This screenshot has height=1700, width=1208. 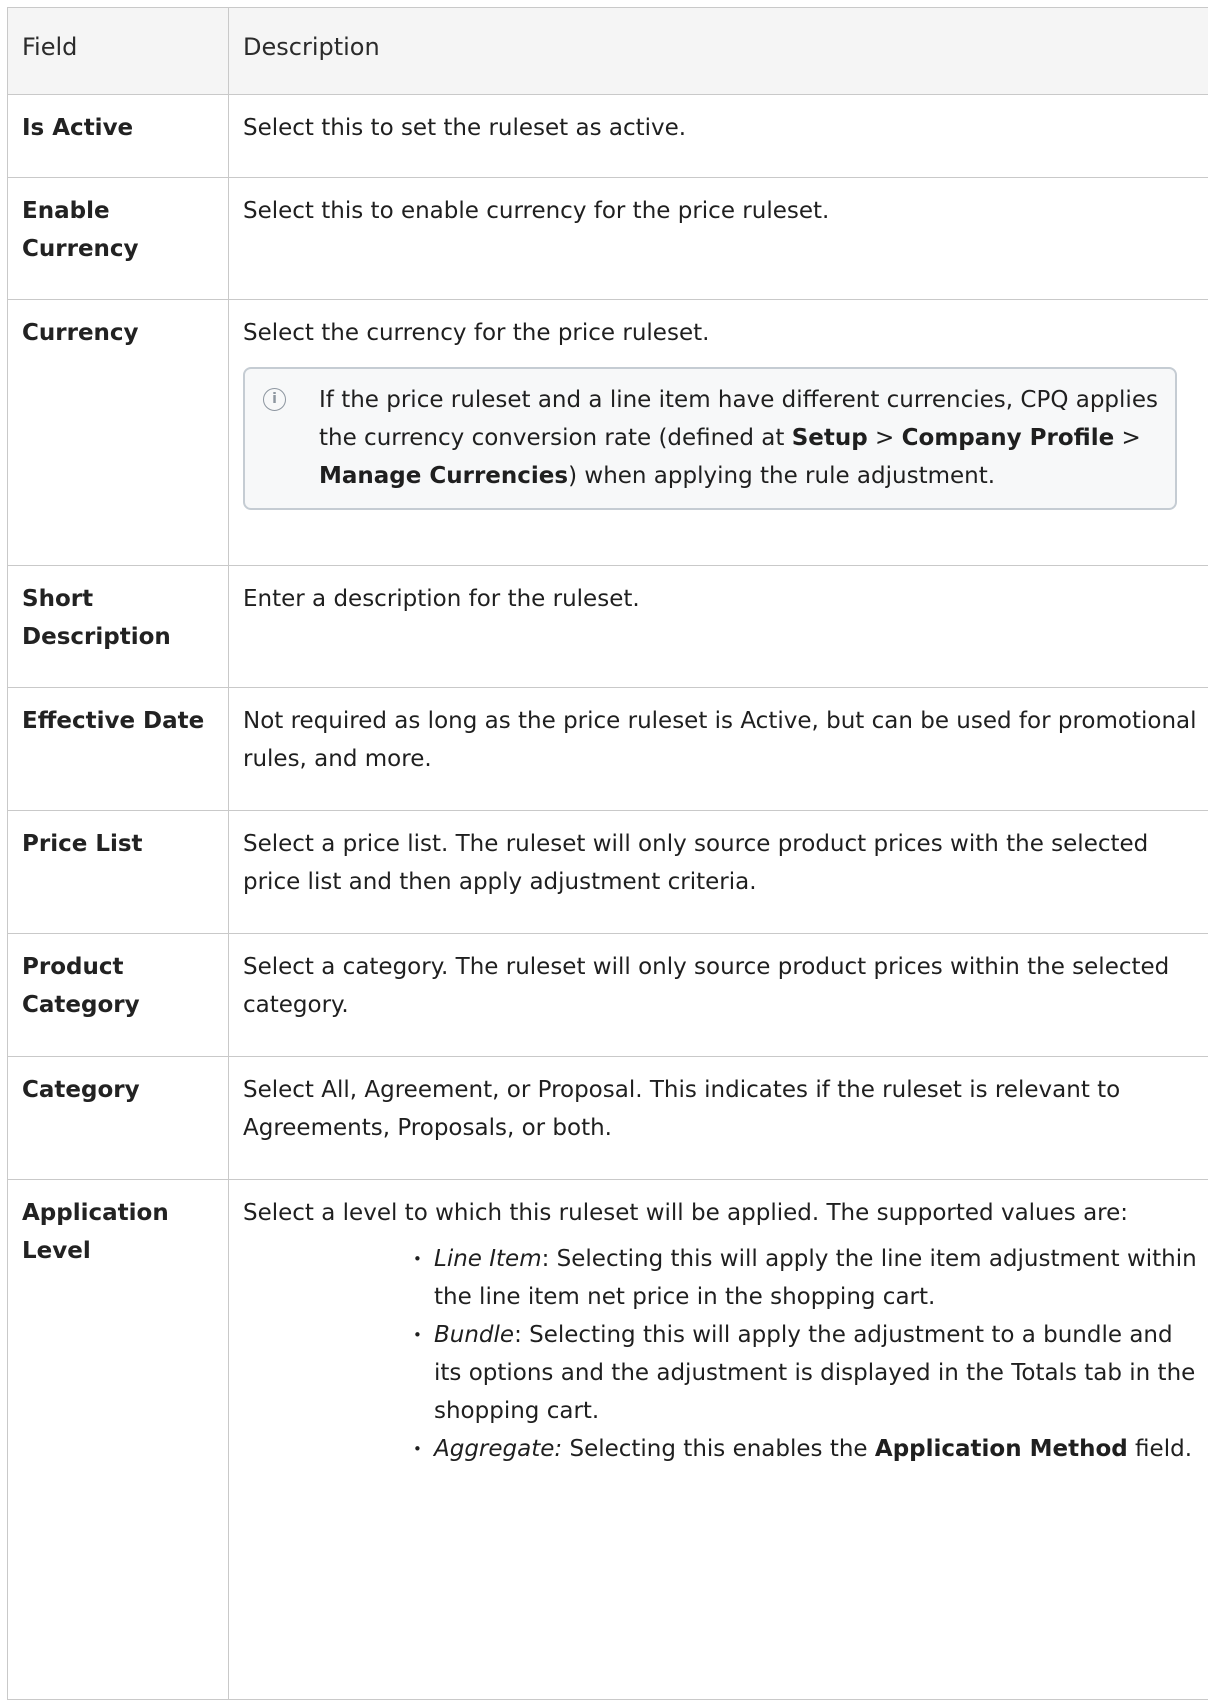 What do you see at coordinates (118, 995) in the screenshot?
I see `field-name: Product Category` at bounding box center [118, 995].